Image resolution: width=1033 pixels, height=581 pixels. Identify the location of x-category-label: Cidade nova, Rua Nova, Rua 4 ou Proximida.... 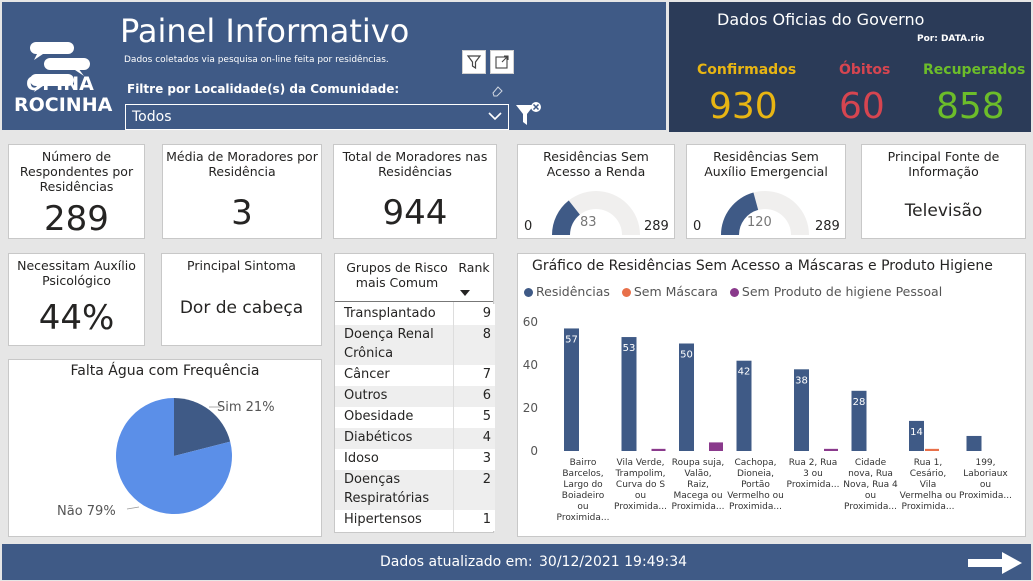
(870, 485).